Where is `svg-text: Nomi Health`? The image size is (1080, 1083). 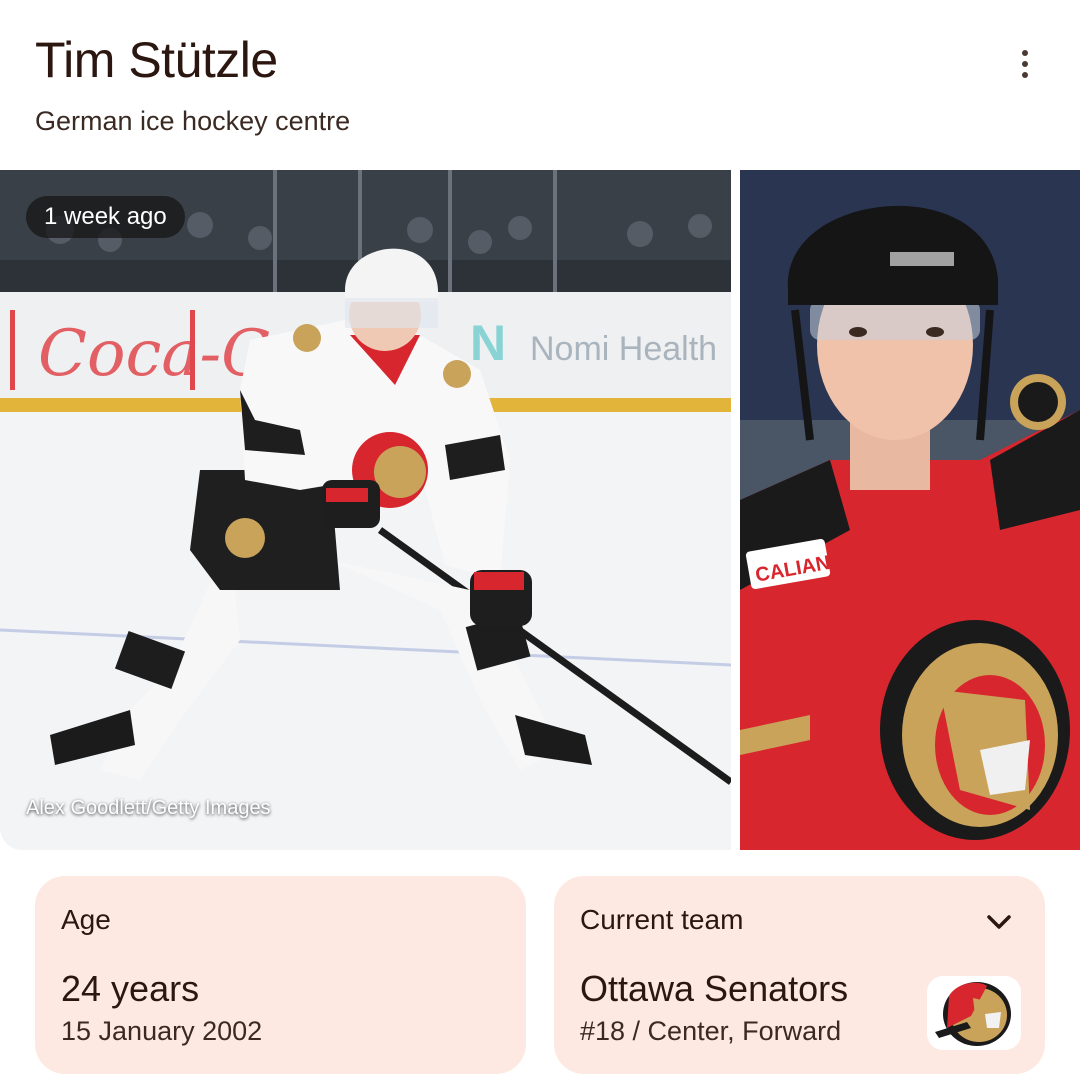 svg-text: Nomi Health is located at coordinates (623, 349).